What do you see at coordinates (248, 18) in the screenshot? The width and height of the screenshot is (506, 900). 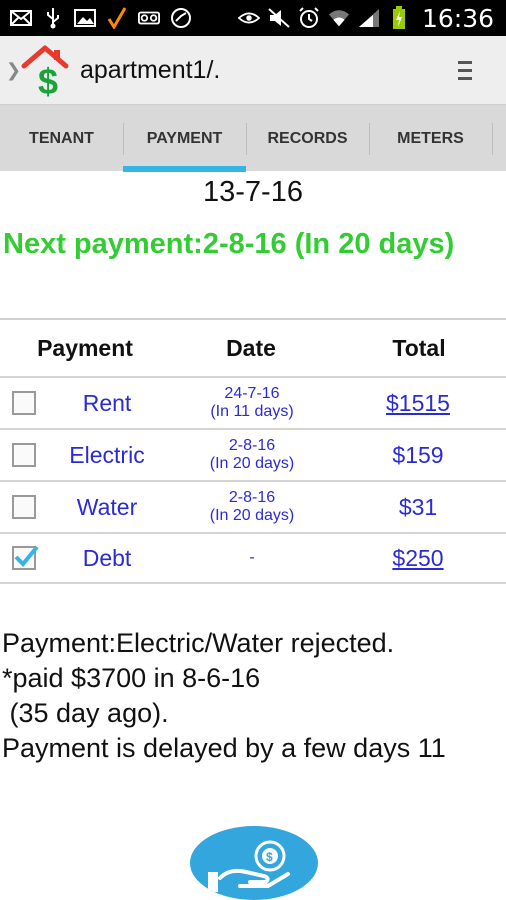 I see `eye-icon` at bounding box center [248, 18].